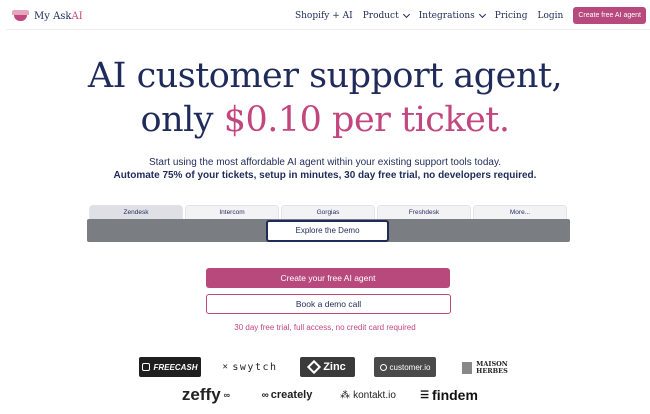 This screenshot has width=650, height=414. I want to click on hero-headline-line-2: only $0.10 per ticket., so click(325, 120).